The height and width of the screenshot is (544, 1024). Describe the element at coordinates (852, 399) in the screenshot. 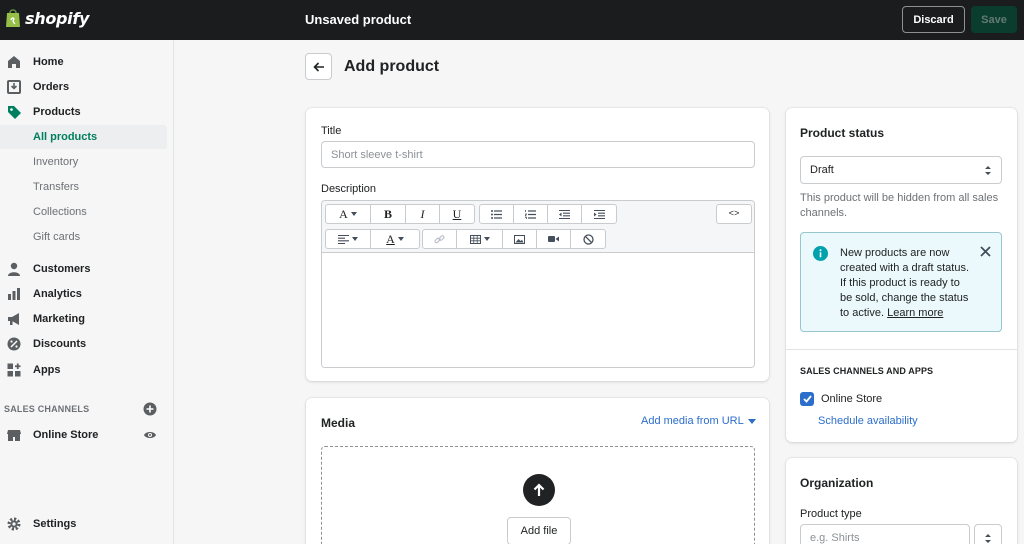

I see `online-store-label: Online Store` at that location.